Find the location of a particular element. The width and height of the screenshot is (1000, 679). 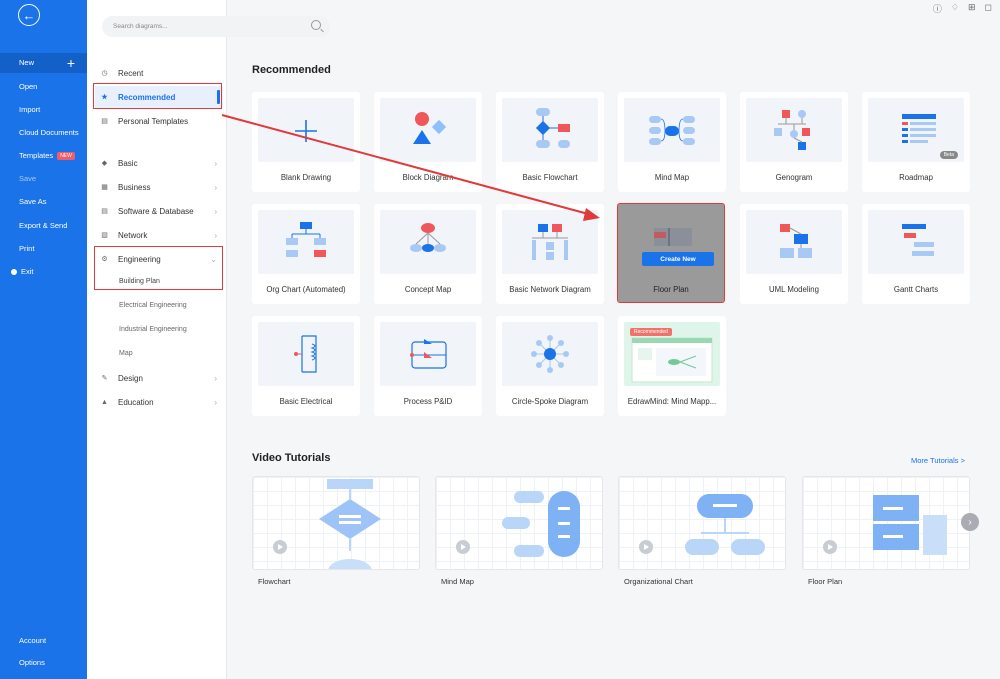

video-label: Floor Plan is located at coordinates (825, 581).